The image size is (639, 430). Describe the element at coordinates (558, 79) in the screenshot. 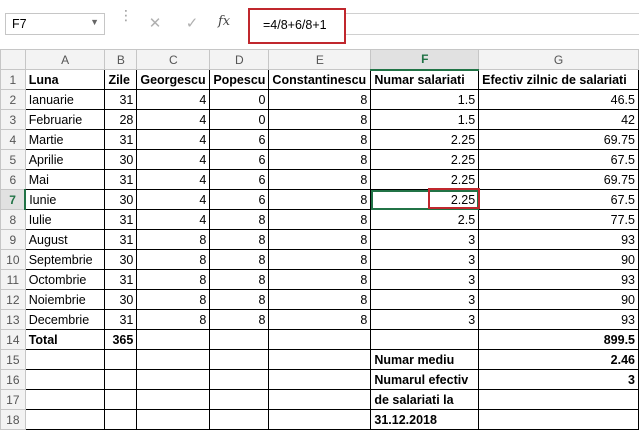

I see `cell-g1: Efectiv zilnic de salariati` at that location.